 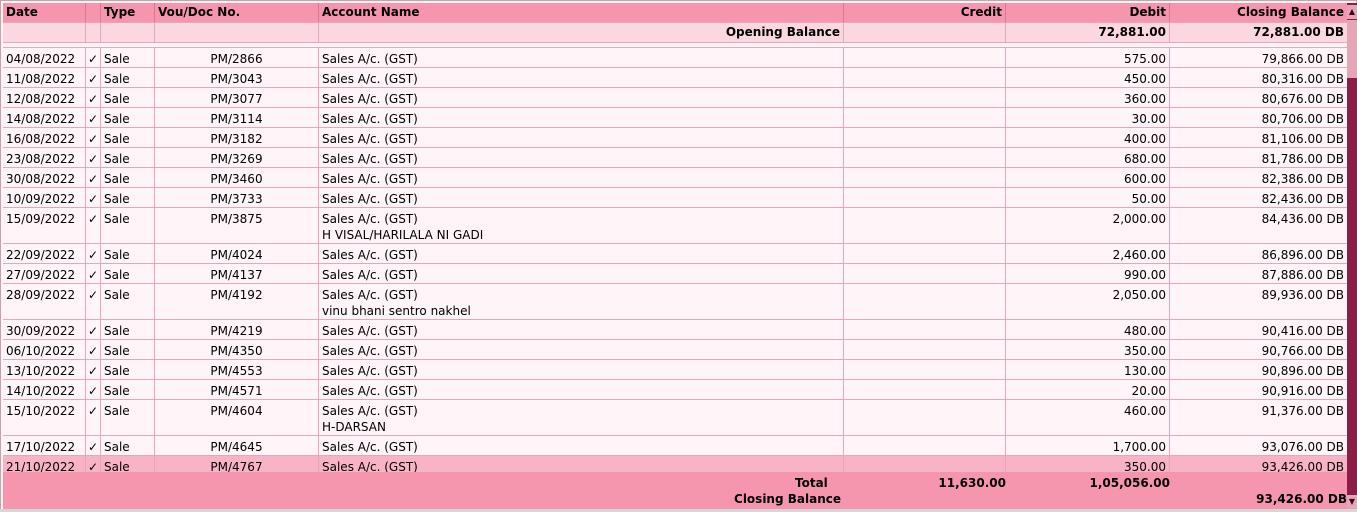 I want to click on row-vou: PM/4604, so click(x=237, y=417).